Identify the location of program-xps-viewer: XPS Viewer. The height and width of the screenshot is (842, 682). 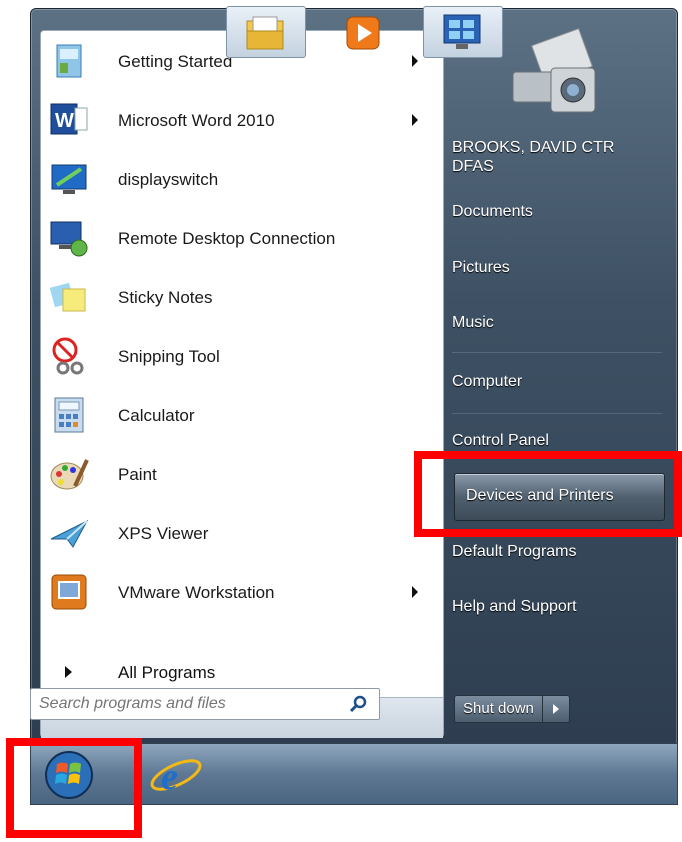
(242, 534).